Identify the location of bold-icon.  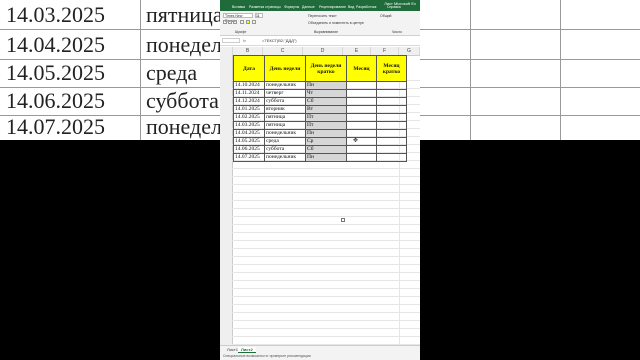
(225, 22).